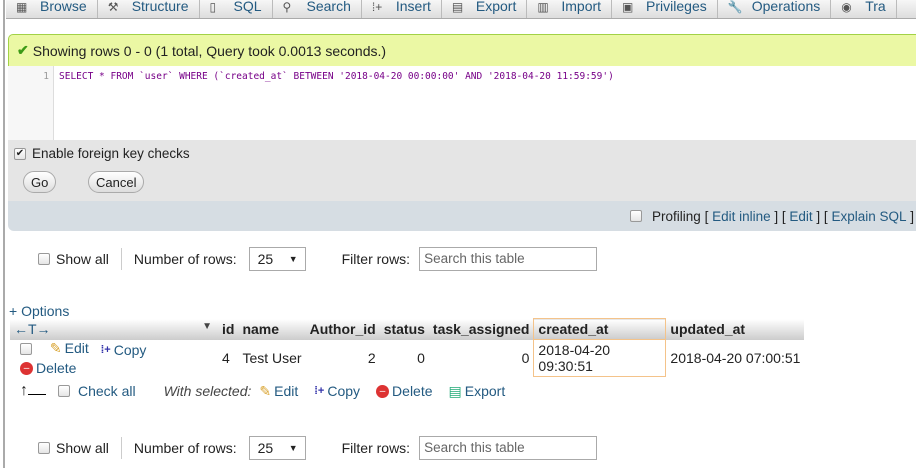  Describe the element at coordinates (481, 329) in the screenshot. I see `col-task-assigned: task_assigned` at that location.